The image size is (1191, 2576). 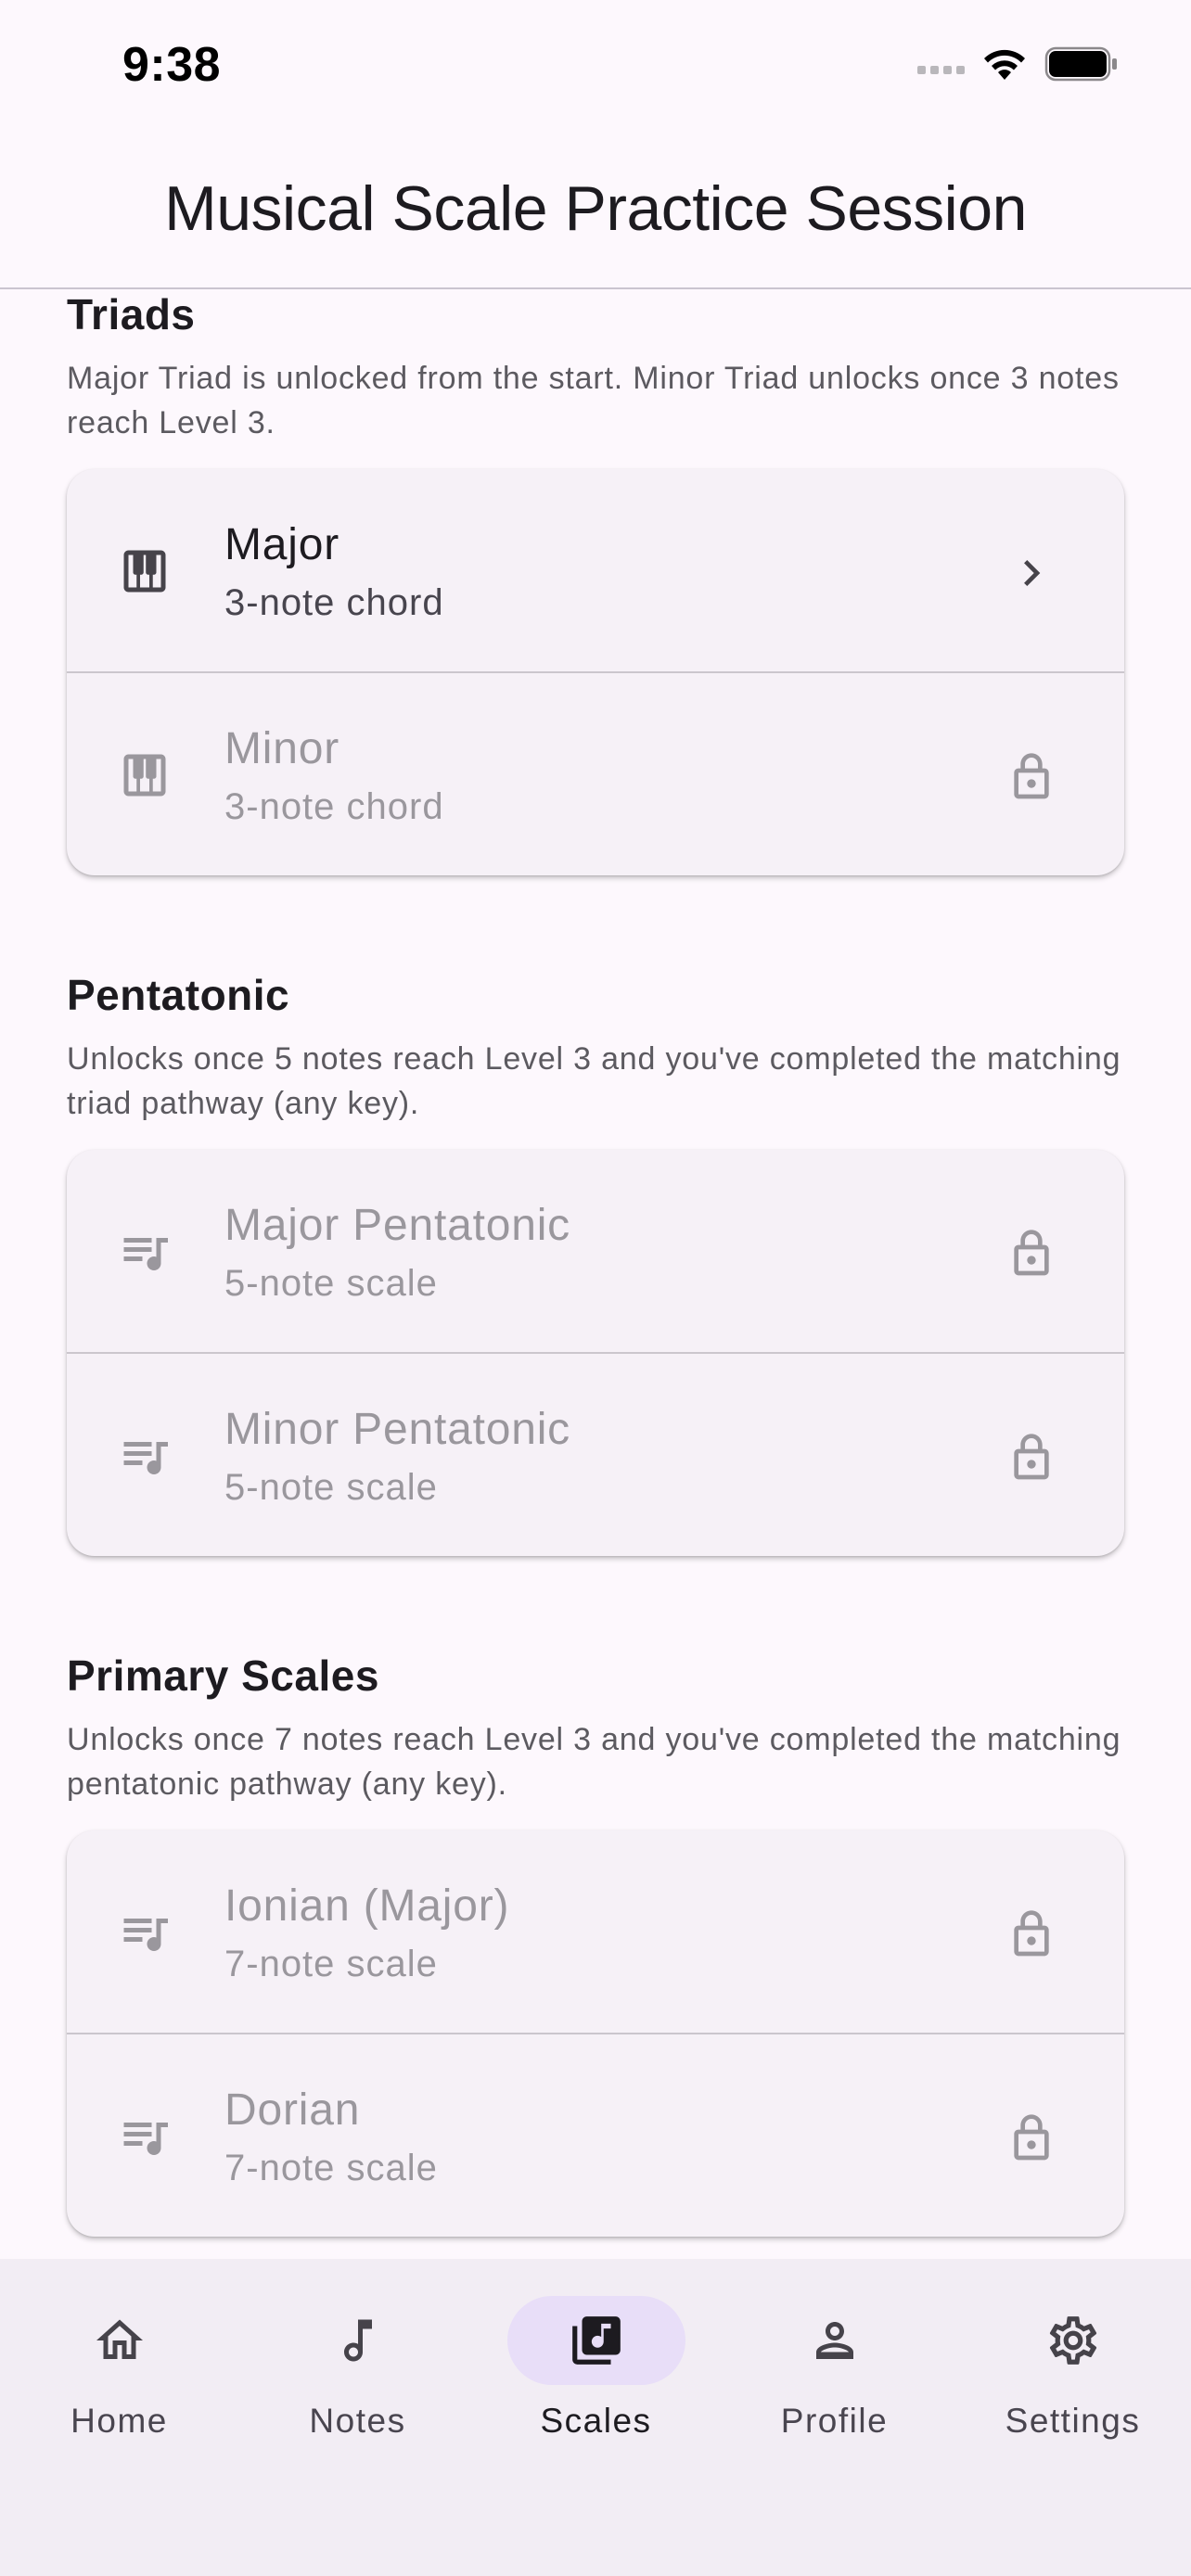 What do you see at coordinates (358, 2340) in the screenshot?
I see `music-note-icon` at bounding box center [358, 2340].